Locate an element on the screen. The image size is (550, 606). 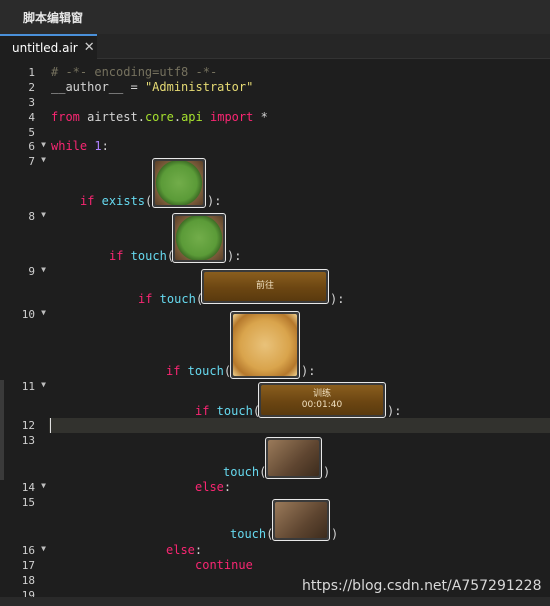
line-number: 19 is located at coordinates (28, 593).